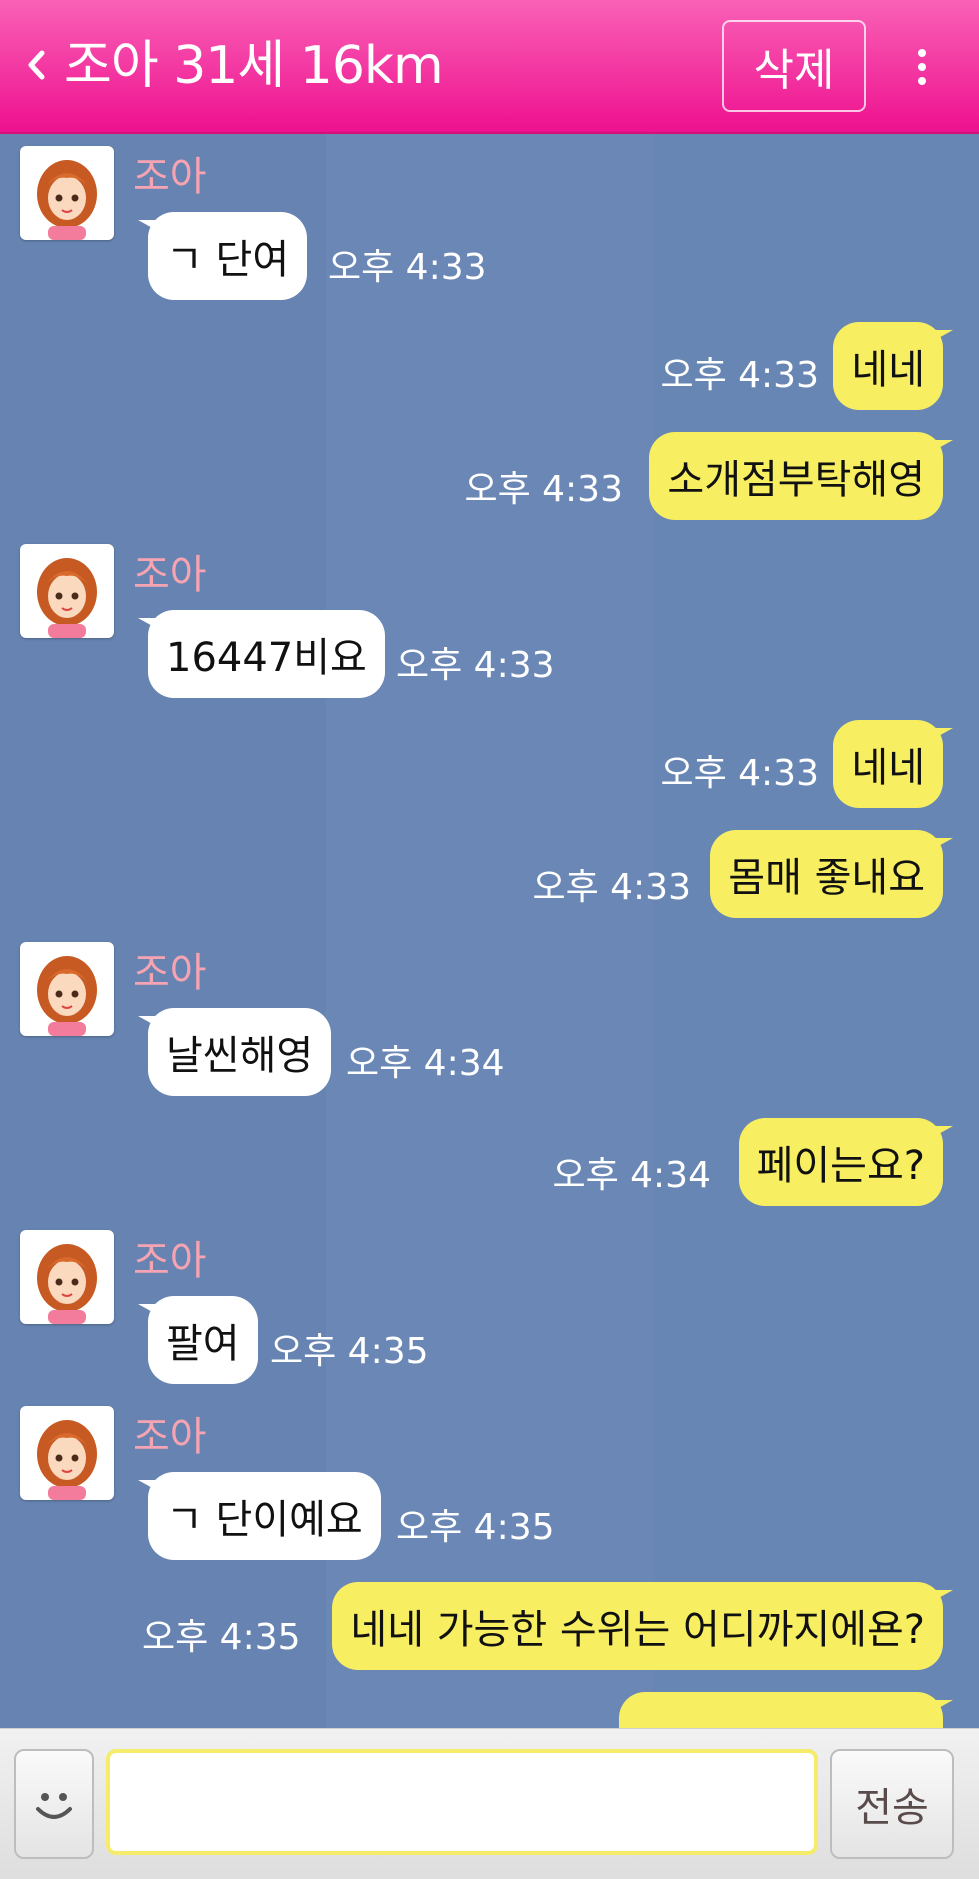 Image resolution: width=979 pixels, height=1879 pixels. I want to click on delete-button: 삭제, so click(794, 66).